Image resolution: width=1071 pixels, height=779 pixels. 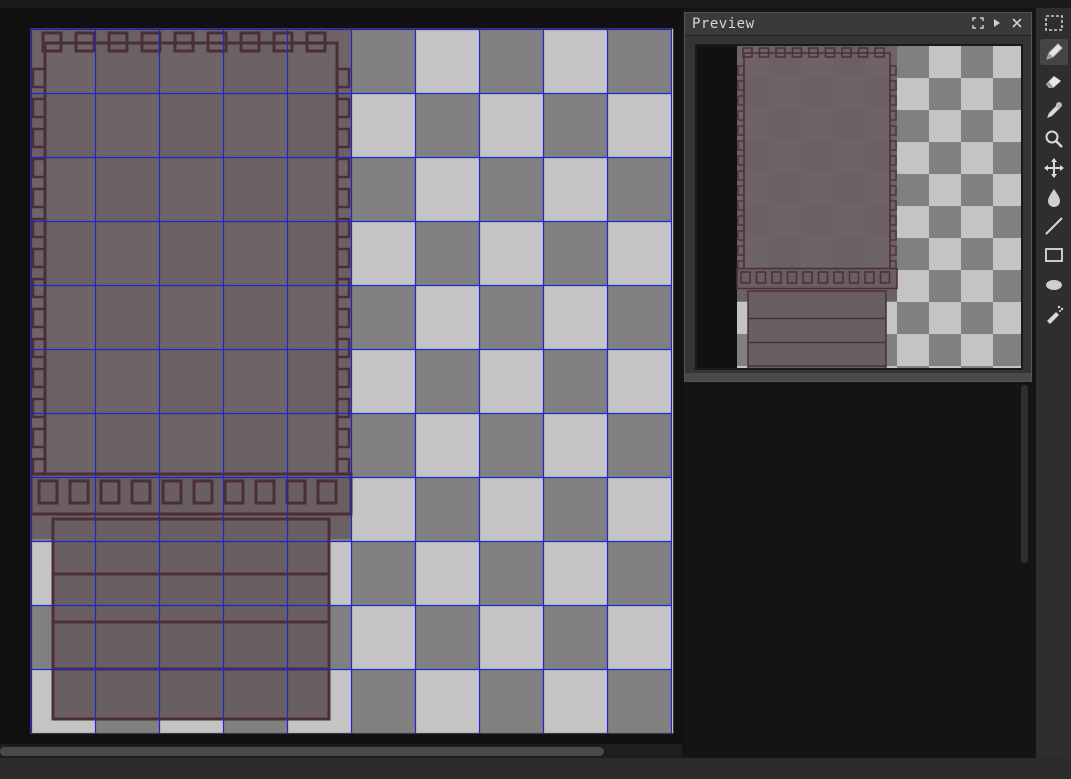 What do you see at coordinates (1024, 474) in the screenshot?
I see `panel-vertical-scrollbar` at bounding box center [1024, 474].